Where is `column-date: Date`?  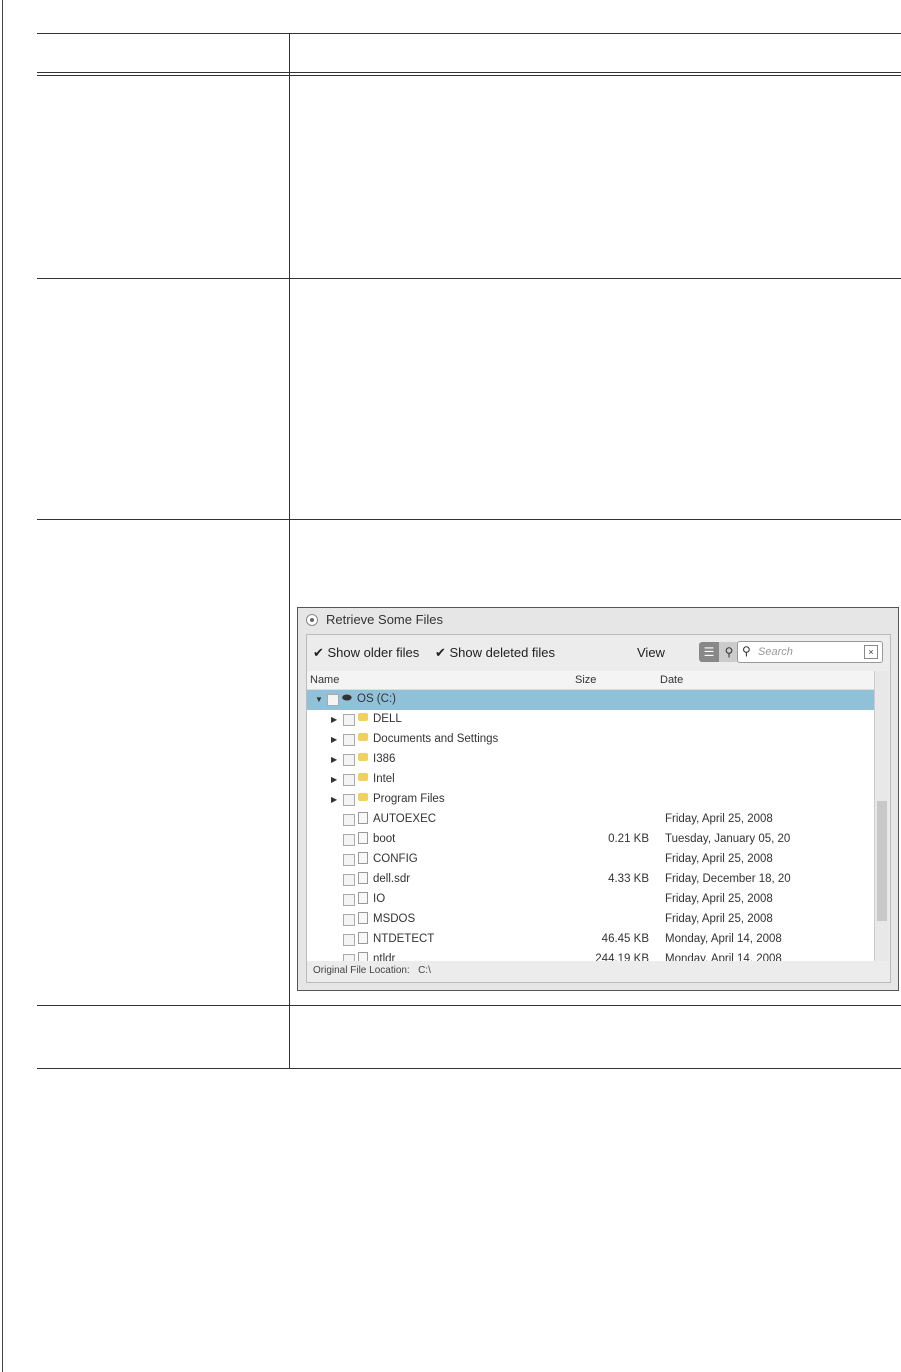
column-date: Date is located at coordinates (671, 680).